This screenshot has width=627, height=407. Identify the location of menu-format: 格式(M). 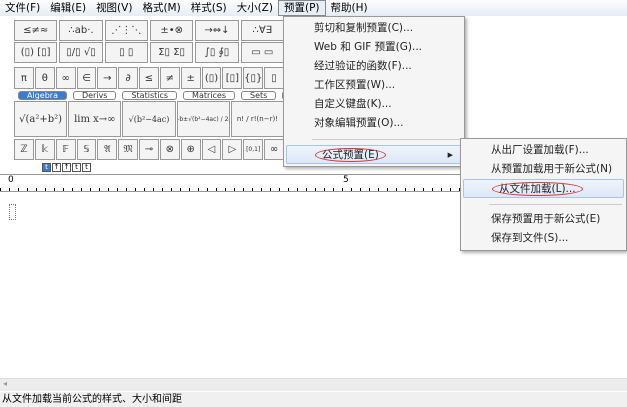
(161, 8).